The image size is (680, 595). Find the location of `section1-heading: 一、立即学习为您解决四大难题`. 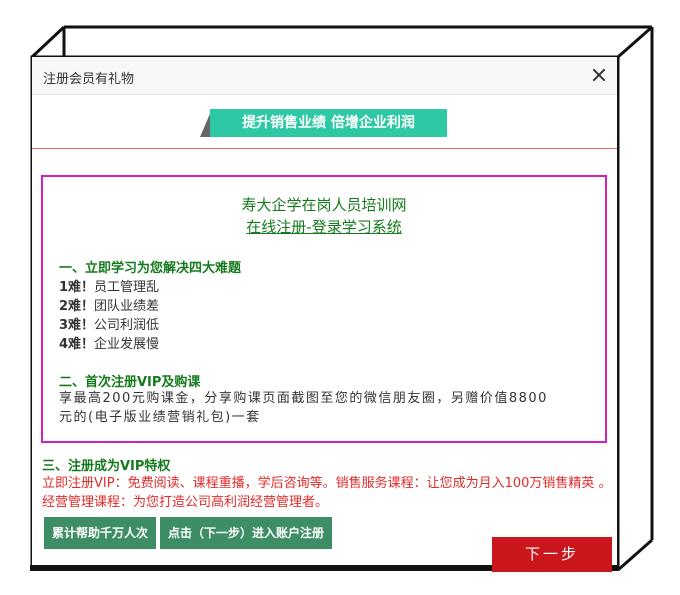

section1-heading: 一、立即学习为您解决四大难题 is located at coordinates (150, 268).